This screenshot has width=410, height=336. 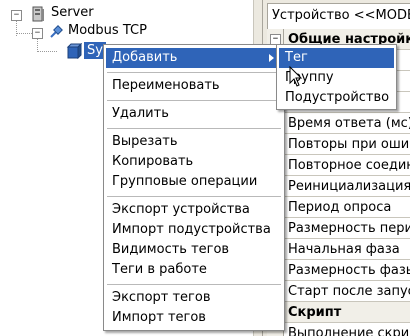 I want to click on mouse-cursor-icon, so click(x=296, y=76).